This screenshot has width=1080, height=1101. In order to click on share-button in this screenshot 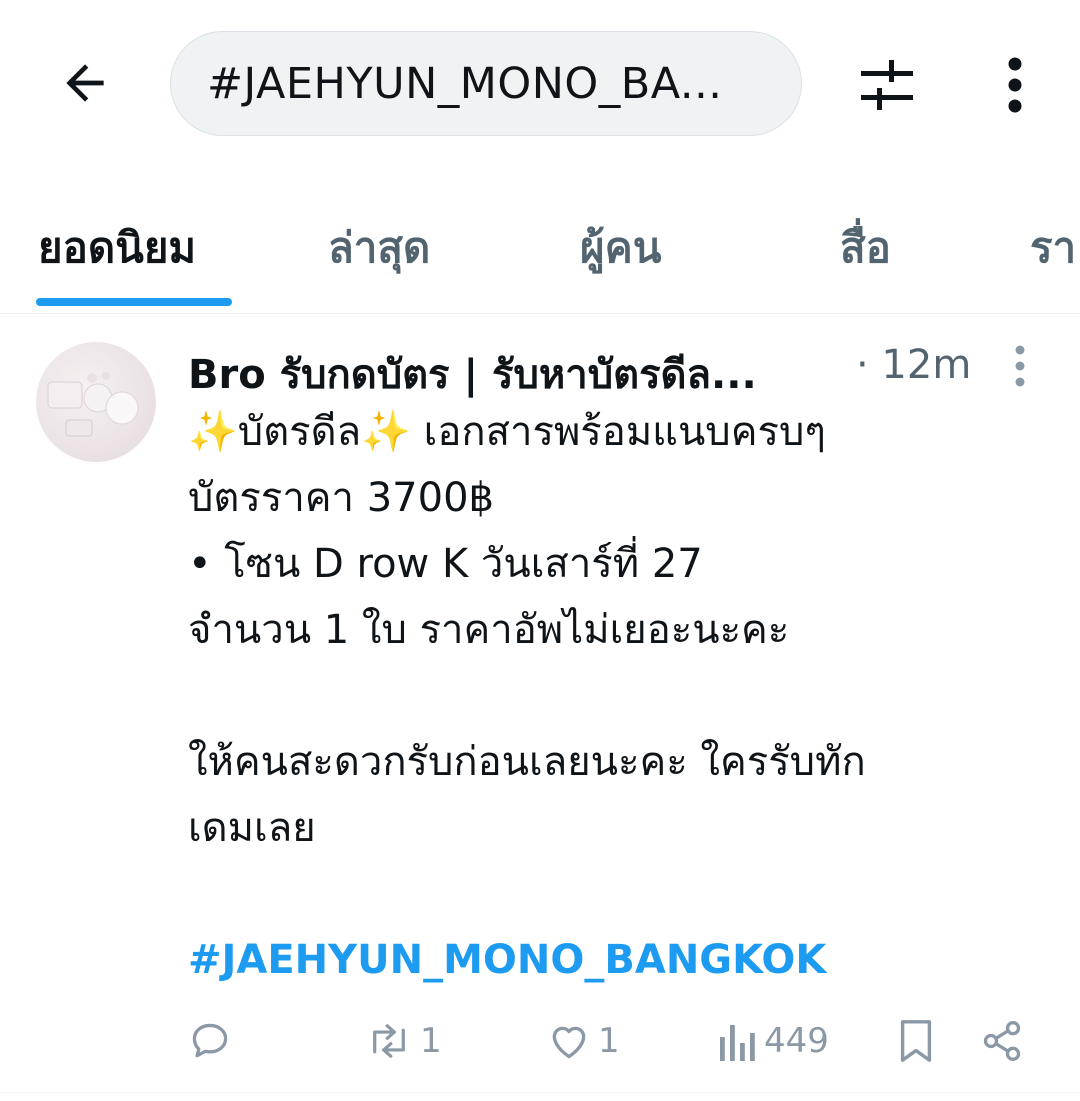, I will do `click(1002, 1041)`.